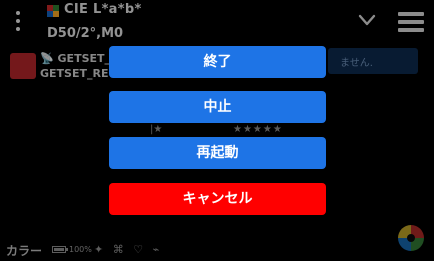 Image resolution: width=434 pixels, height=261 pixels. What do you see at coordinates (217, 107) in the screenshot?
I see `stop-button: 中止` at bounding box center [217, 107].